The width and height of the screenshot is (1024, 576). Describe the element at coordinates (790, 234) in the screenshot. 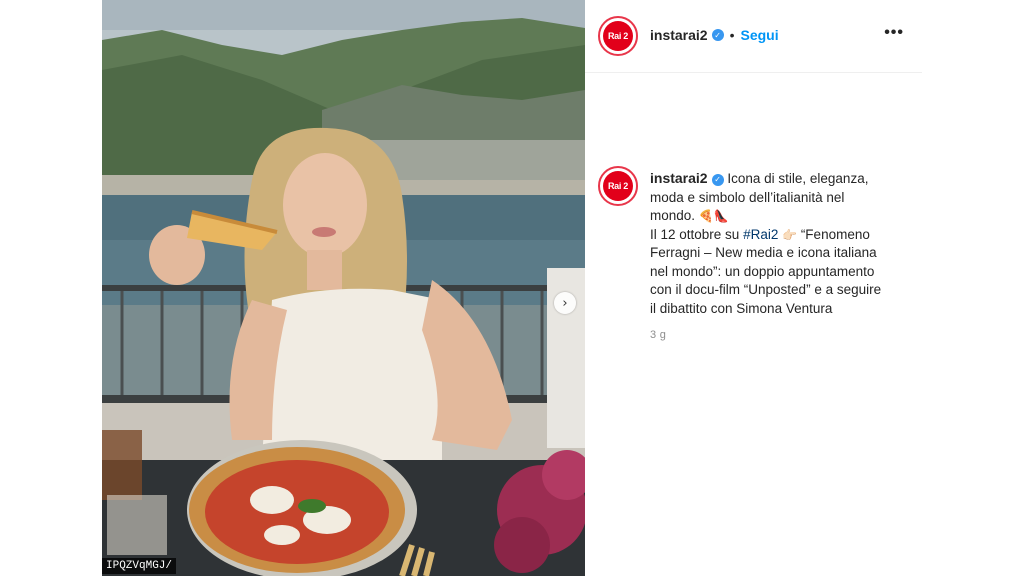

I see `pointing-hand-emoji-icon: 👉🏻` at that location.